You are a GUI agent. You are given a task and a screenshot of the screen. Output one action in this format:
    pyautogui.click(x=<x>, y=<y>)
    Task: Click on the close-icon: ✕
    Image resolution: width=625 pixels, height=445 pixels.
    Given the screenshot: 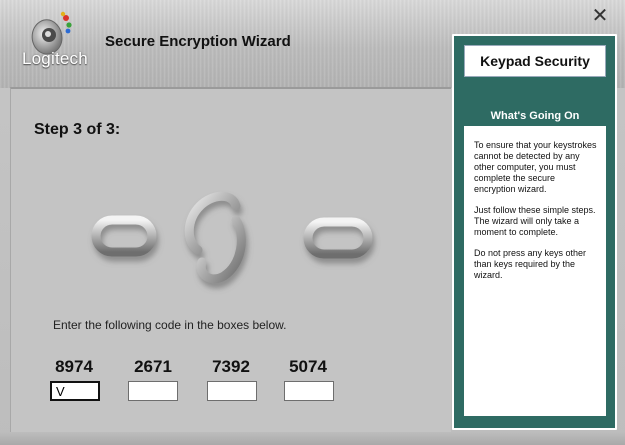 What is the action you would take?
    pyautogui.click(x=600, y=16)
    